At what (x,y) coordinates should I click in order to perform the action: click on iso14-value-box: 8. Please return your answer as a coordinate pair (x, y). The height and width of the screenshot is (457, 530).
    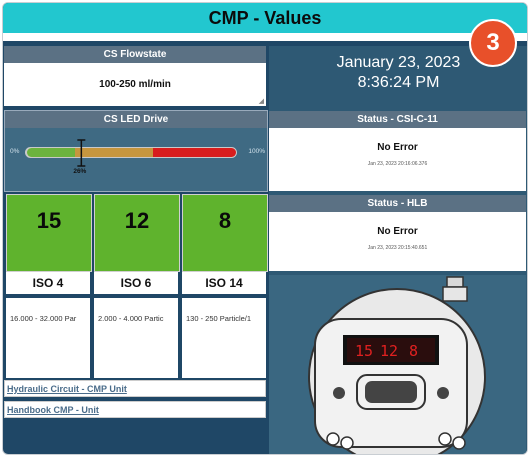
    Looking at the image, I should click on (225, 233).